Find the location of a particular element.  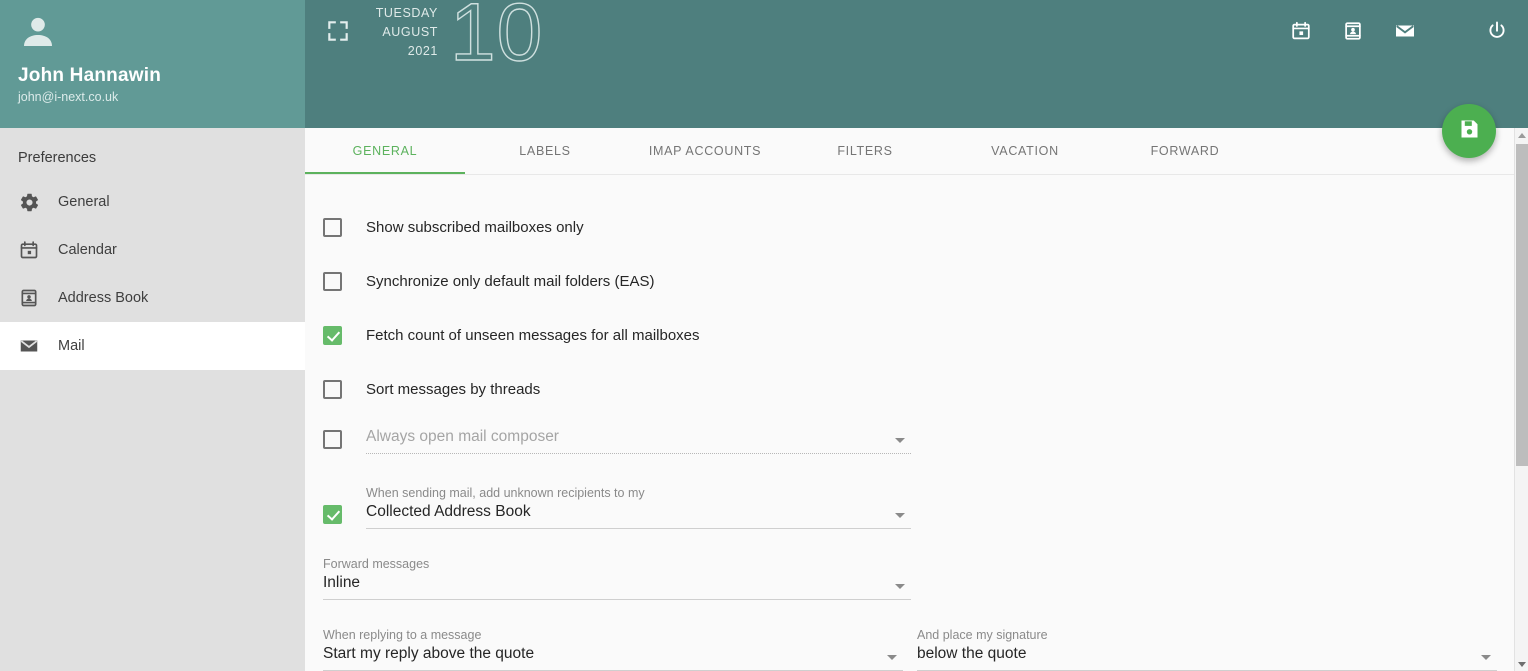

sidebar-item-label: Mail is located at coordinates (71, 346).